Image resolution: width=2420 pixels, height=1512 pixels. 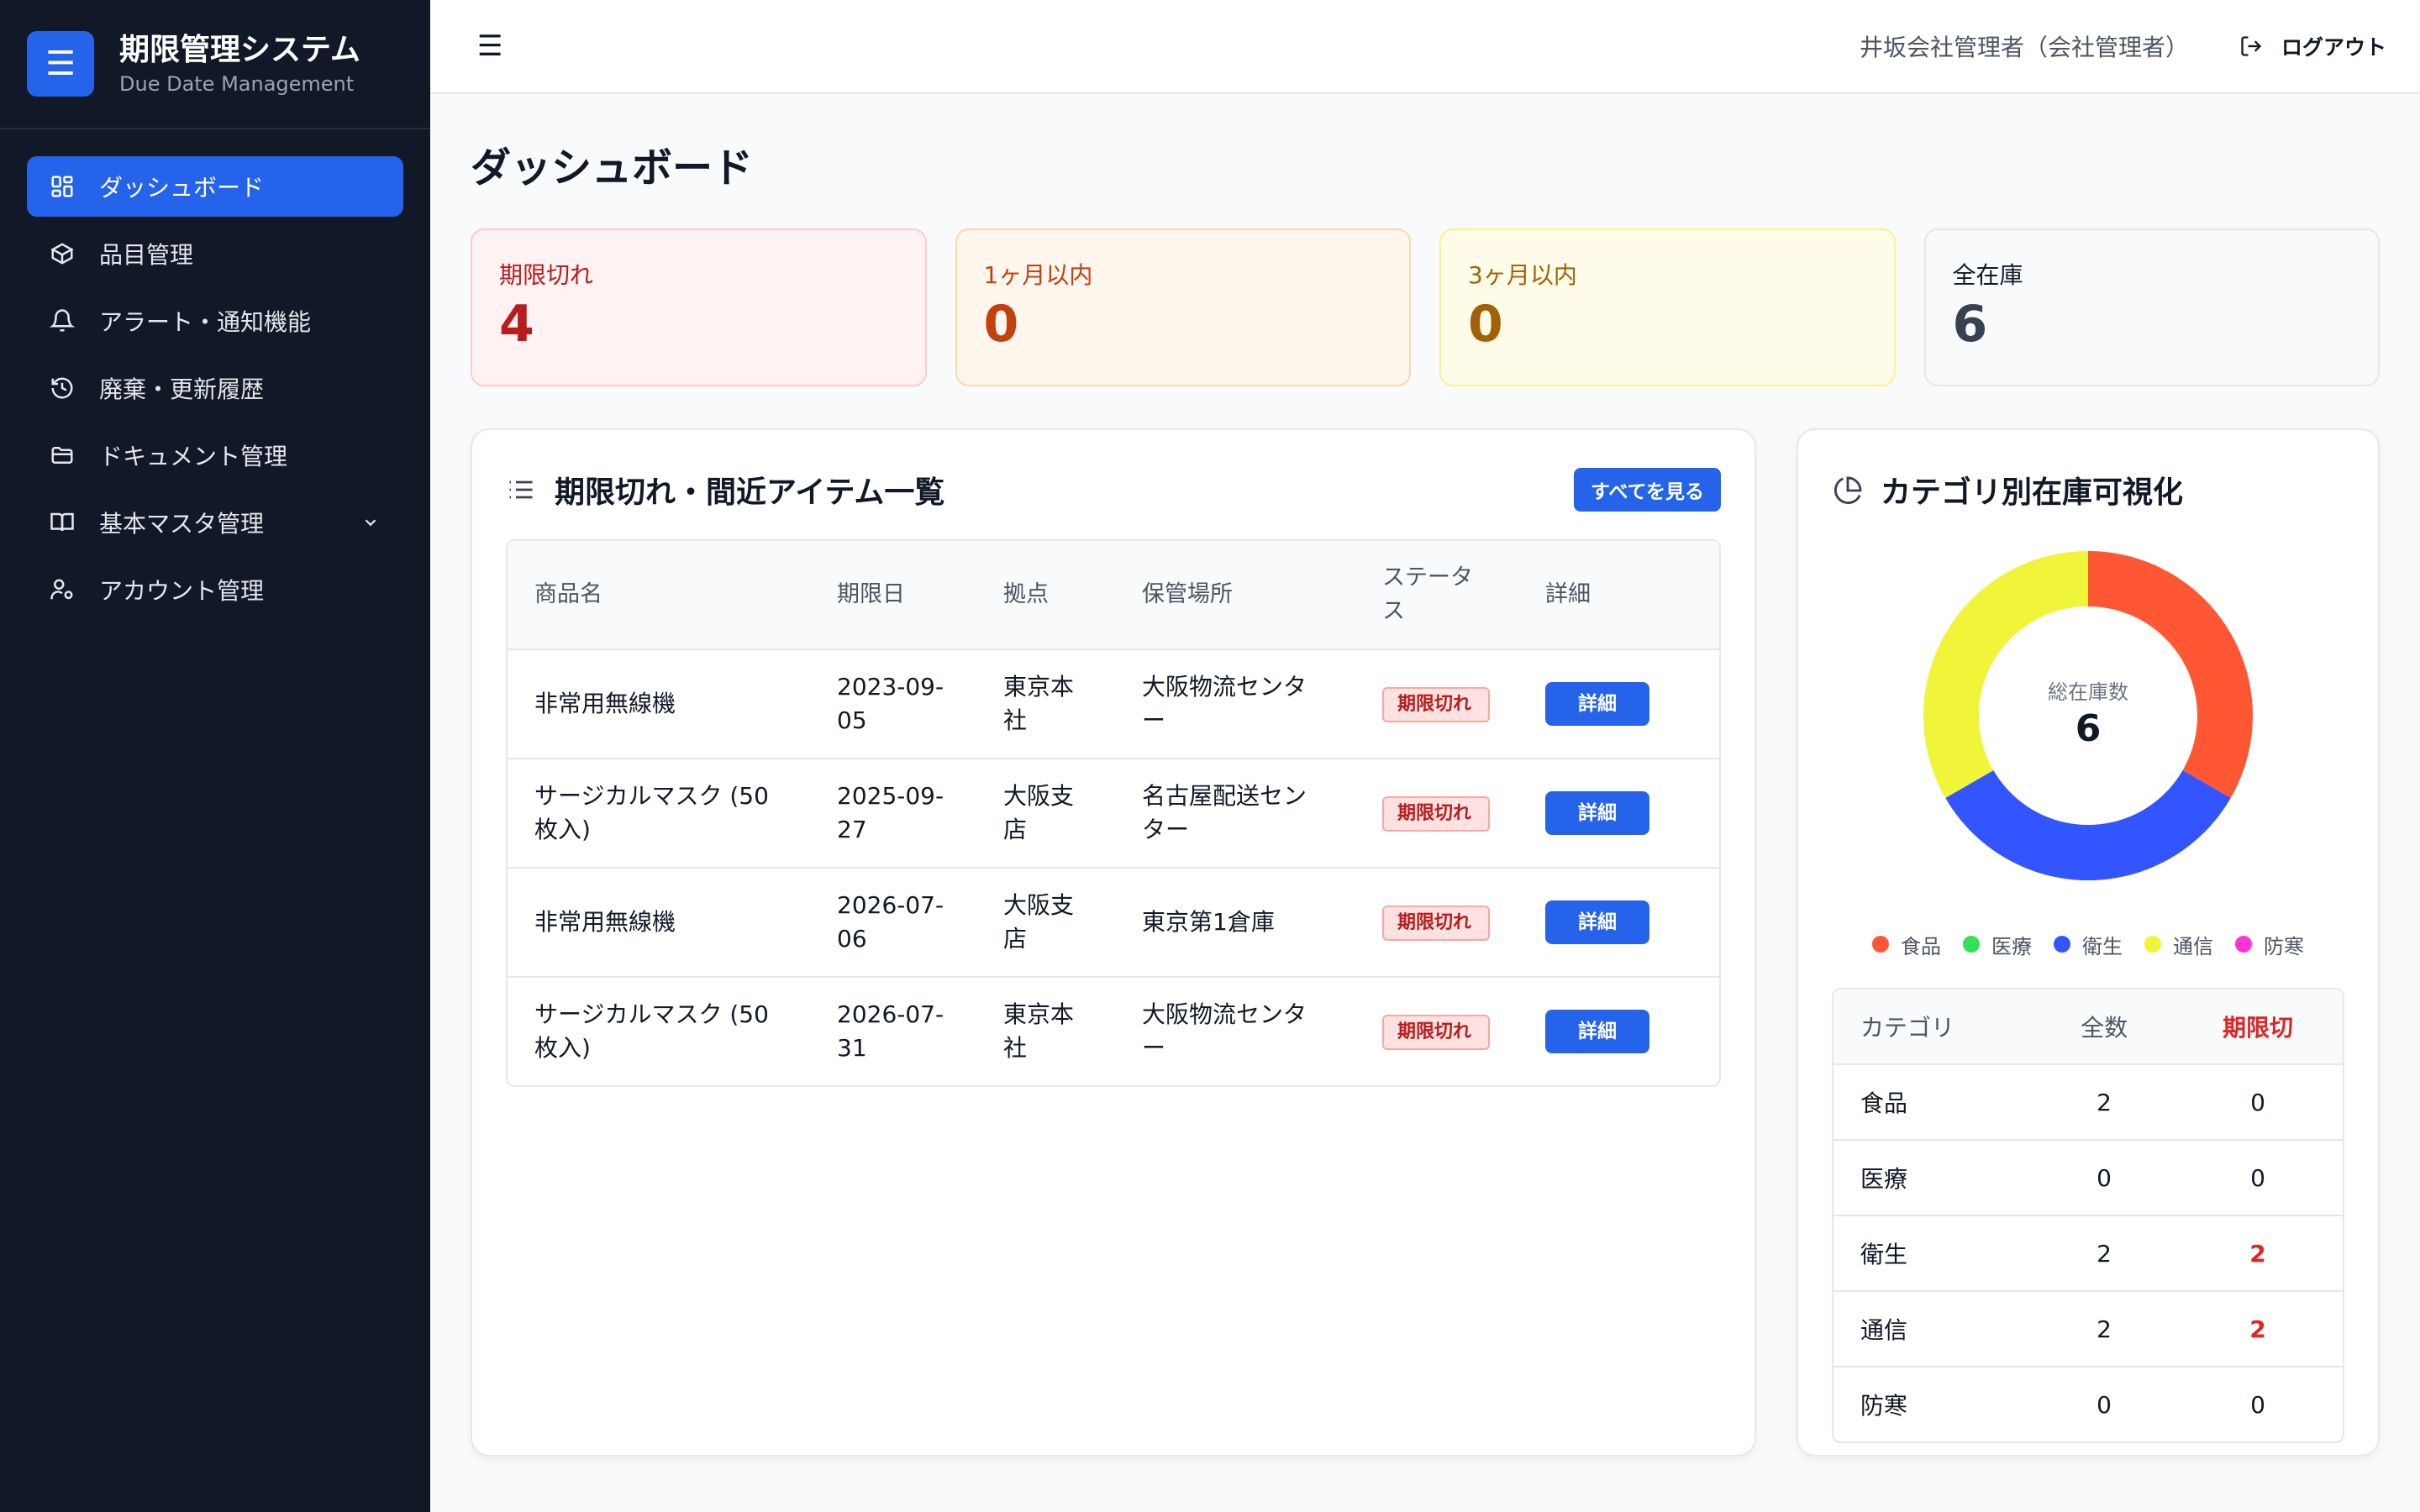 I want to click on legend-item: 医療, so click(x=1997, y=944).